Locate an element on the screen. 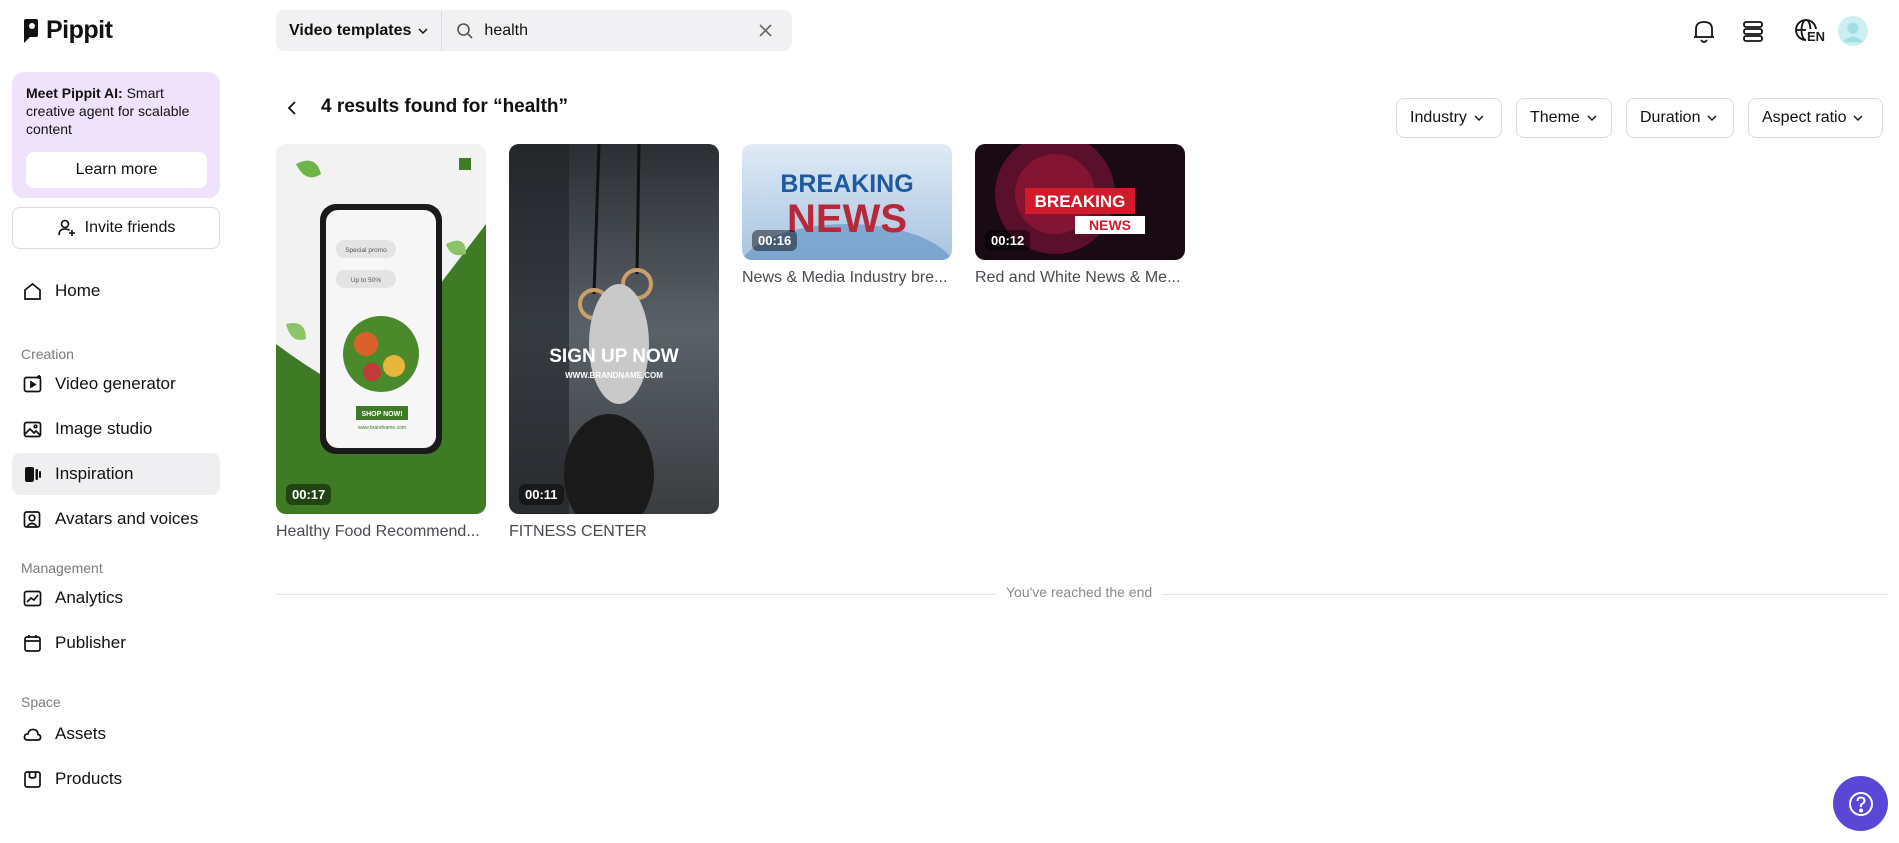  thumb-url-text: www.brandname.com is located at coordinates (382, 428).